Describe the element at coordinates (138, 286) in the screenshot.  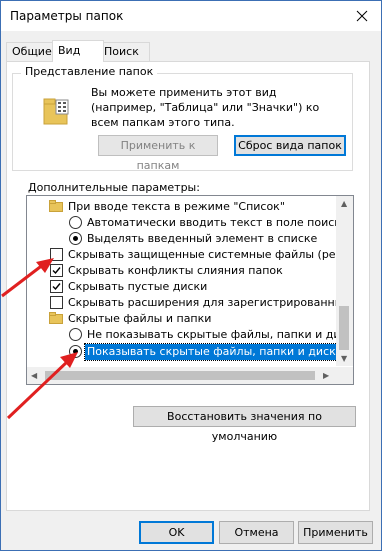
I see `tree-item-label: Скрывать пустые диски` at that location.